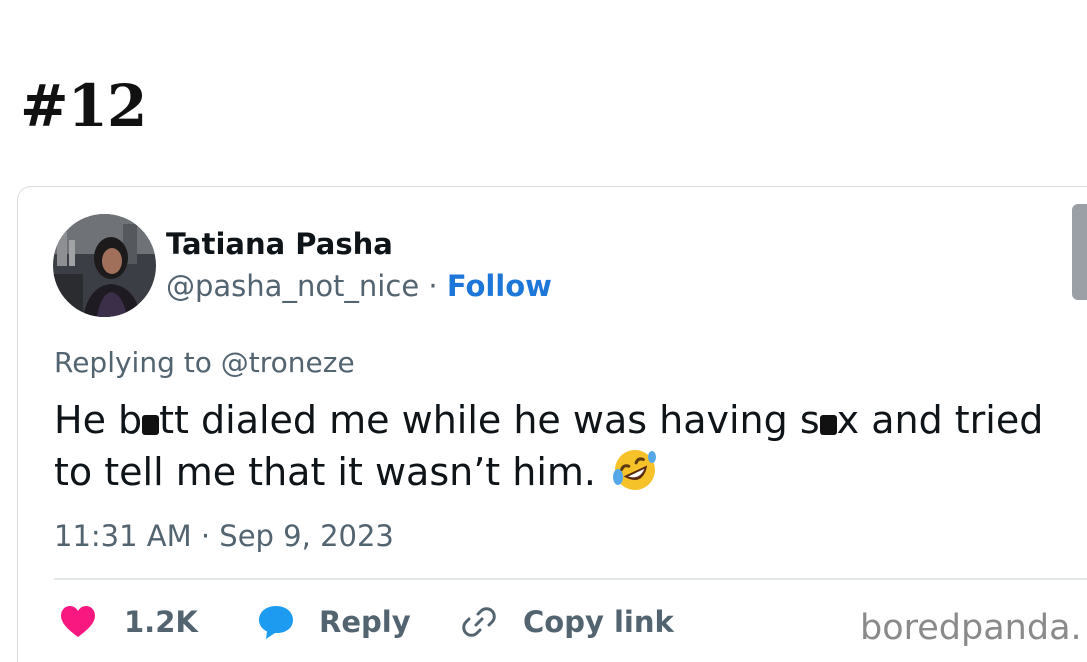 The height and width of the screenshot is (662, 1087). Describe the element at coordinates (292, 286) in the screenshot. I see `author-handle: @pasha_not_nice` at that location.